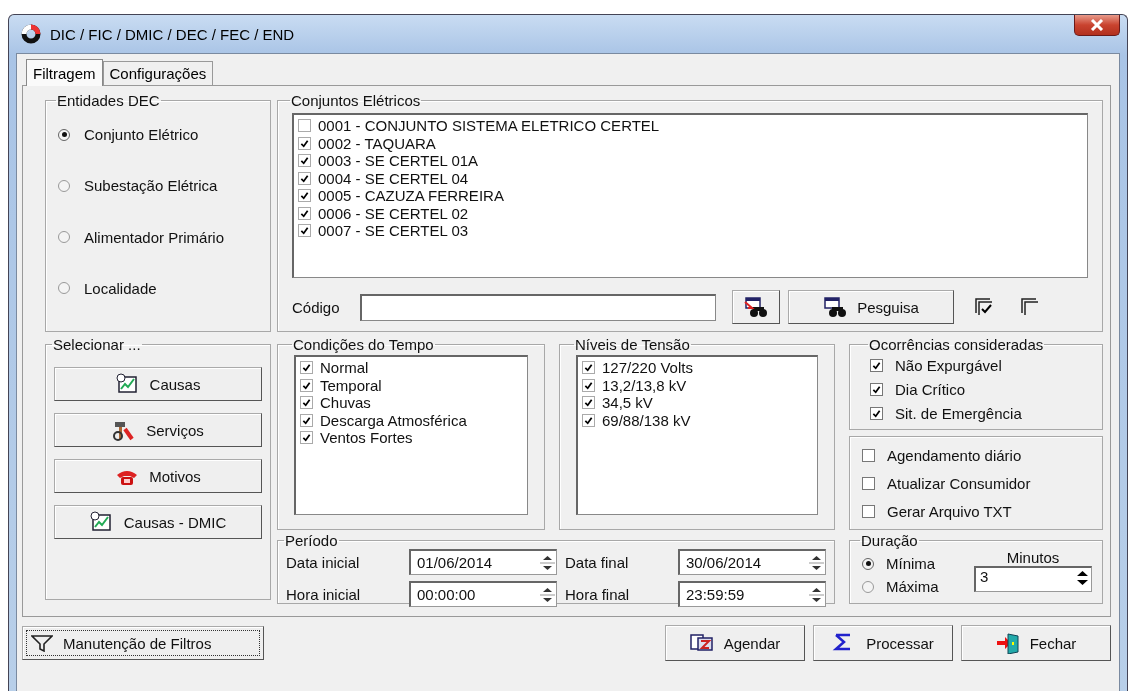  I want to click on group-title: Condições do Tempo, so click(363, 344).